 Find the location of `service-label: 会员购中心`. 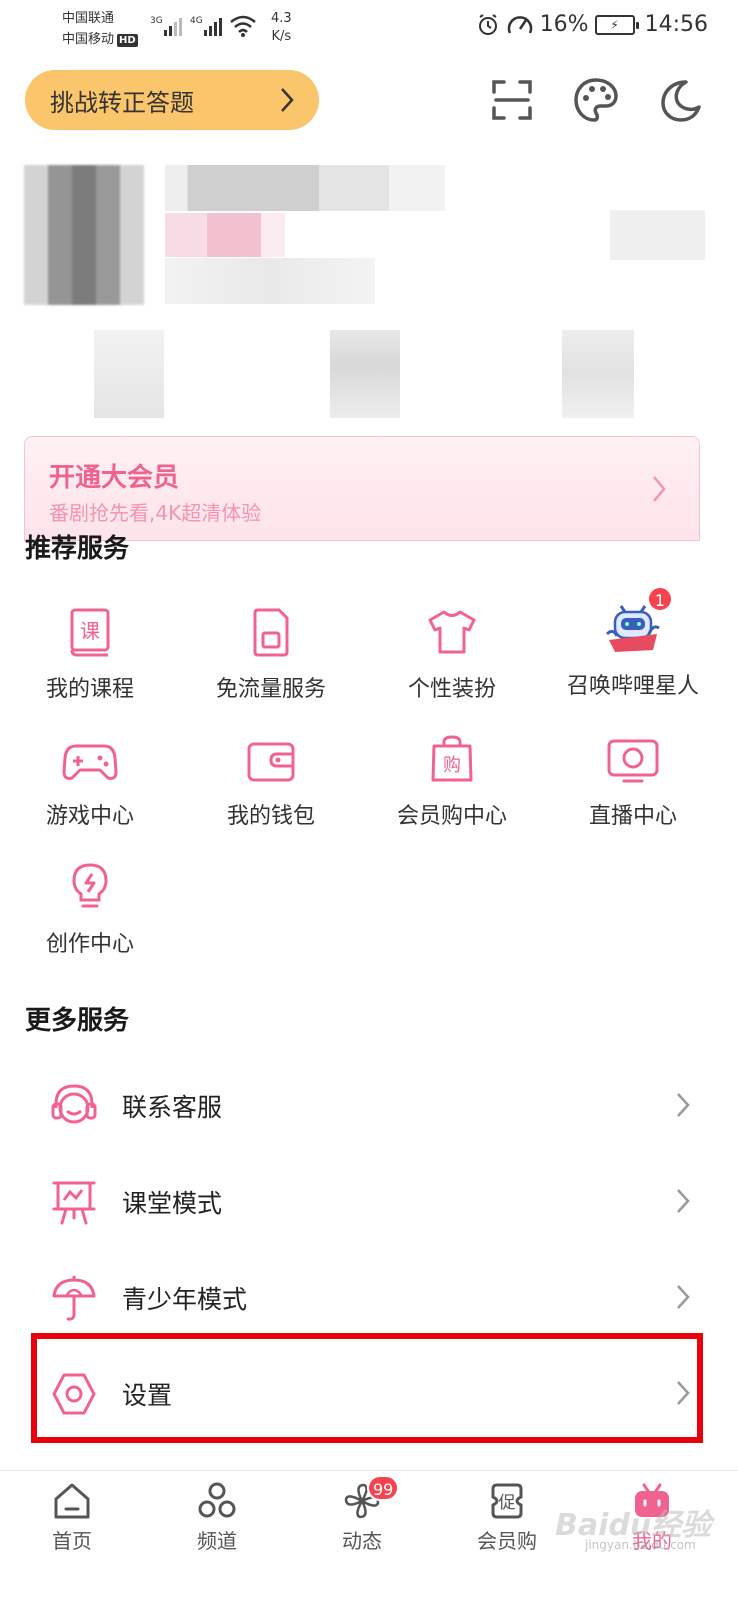

service-label: 会员购中心 is located at coordinates (451, 816).